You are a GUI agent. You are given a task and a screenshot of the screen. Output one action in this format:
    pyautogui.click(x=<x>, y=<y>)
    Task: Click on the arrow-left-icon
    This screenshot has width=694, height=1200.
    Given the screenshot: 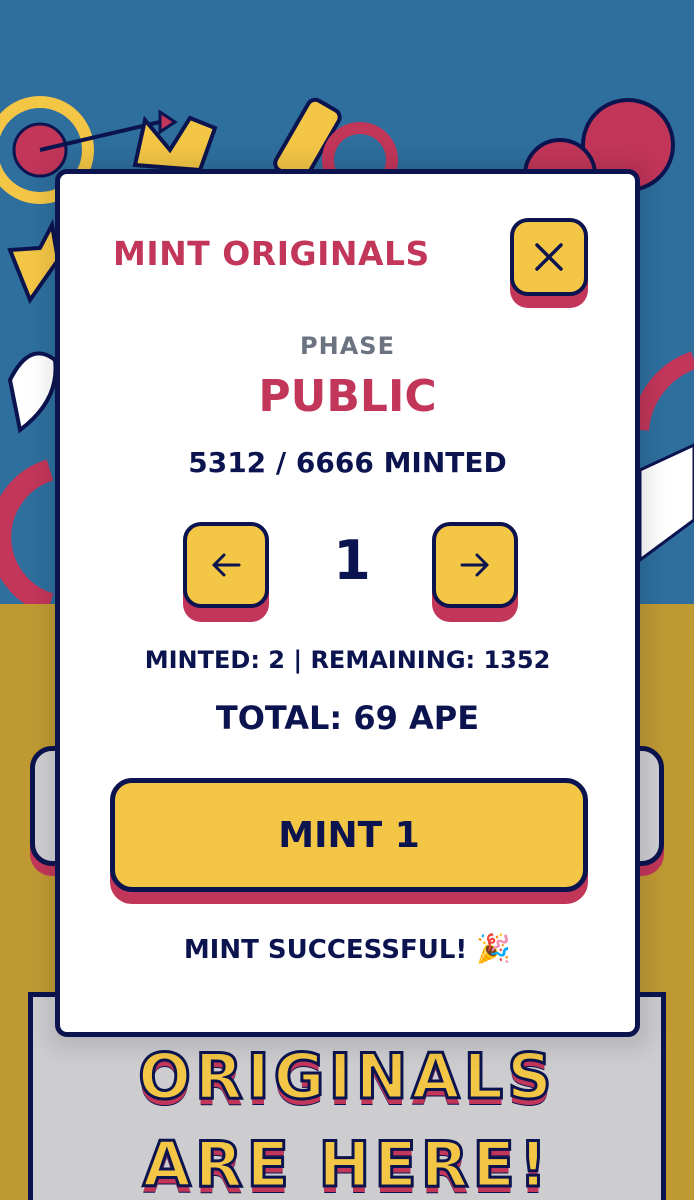 What is the action you would take?
    pyautogui.click(x=226, y=565)
    